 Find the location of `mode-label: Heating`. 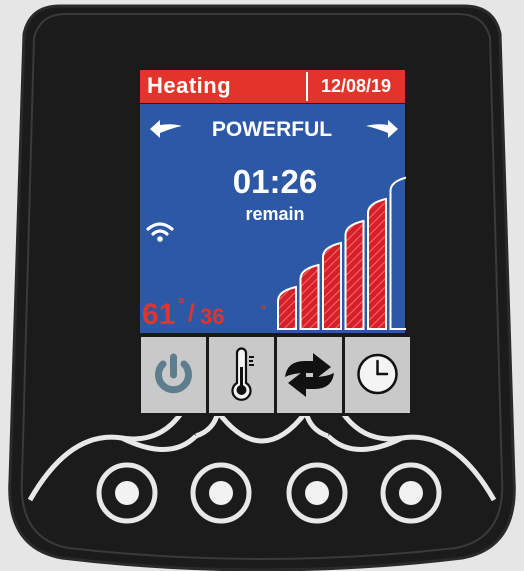

mode-label: Heating is located at coordinates (189, 85).